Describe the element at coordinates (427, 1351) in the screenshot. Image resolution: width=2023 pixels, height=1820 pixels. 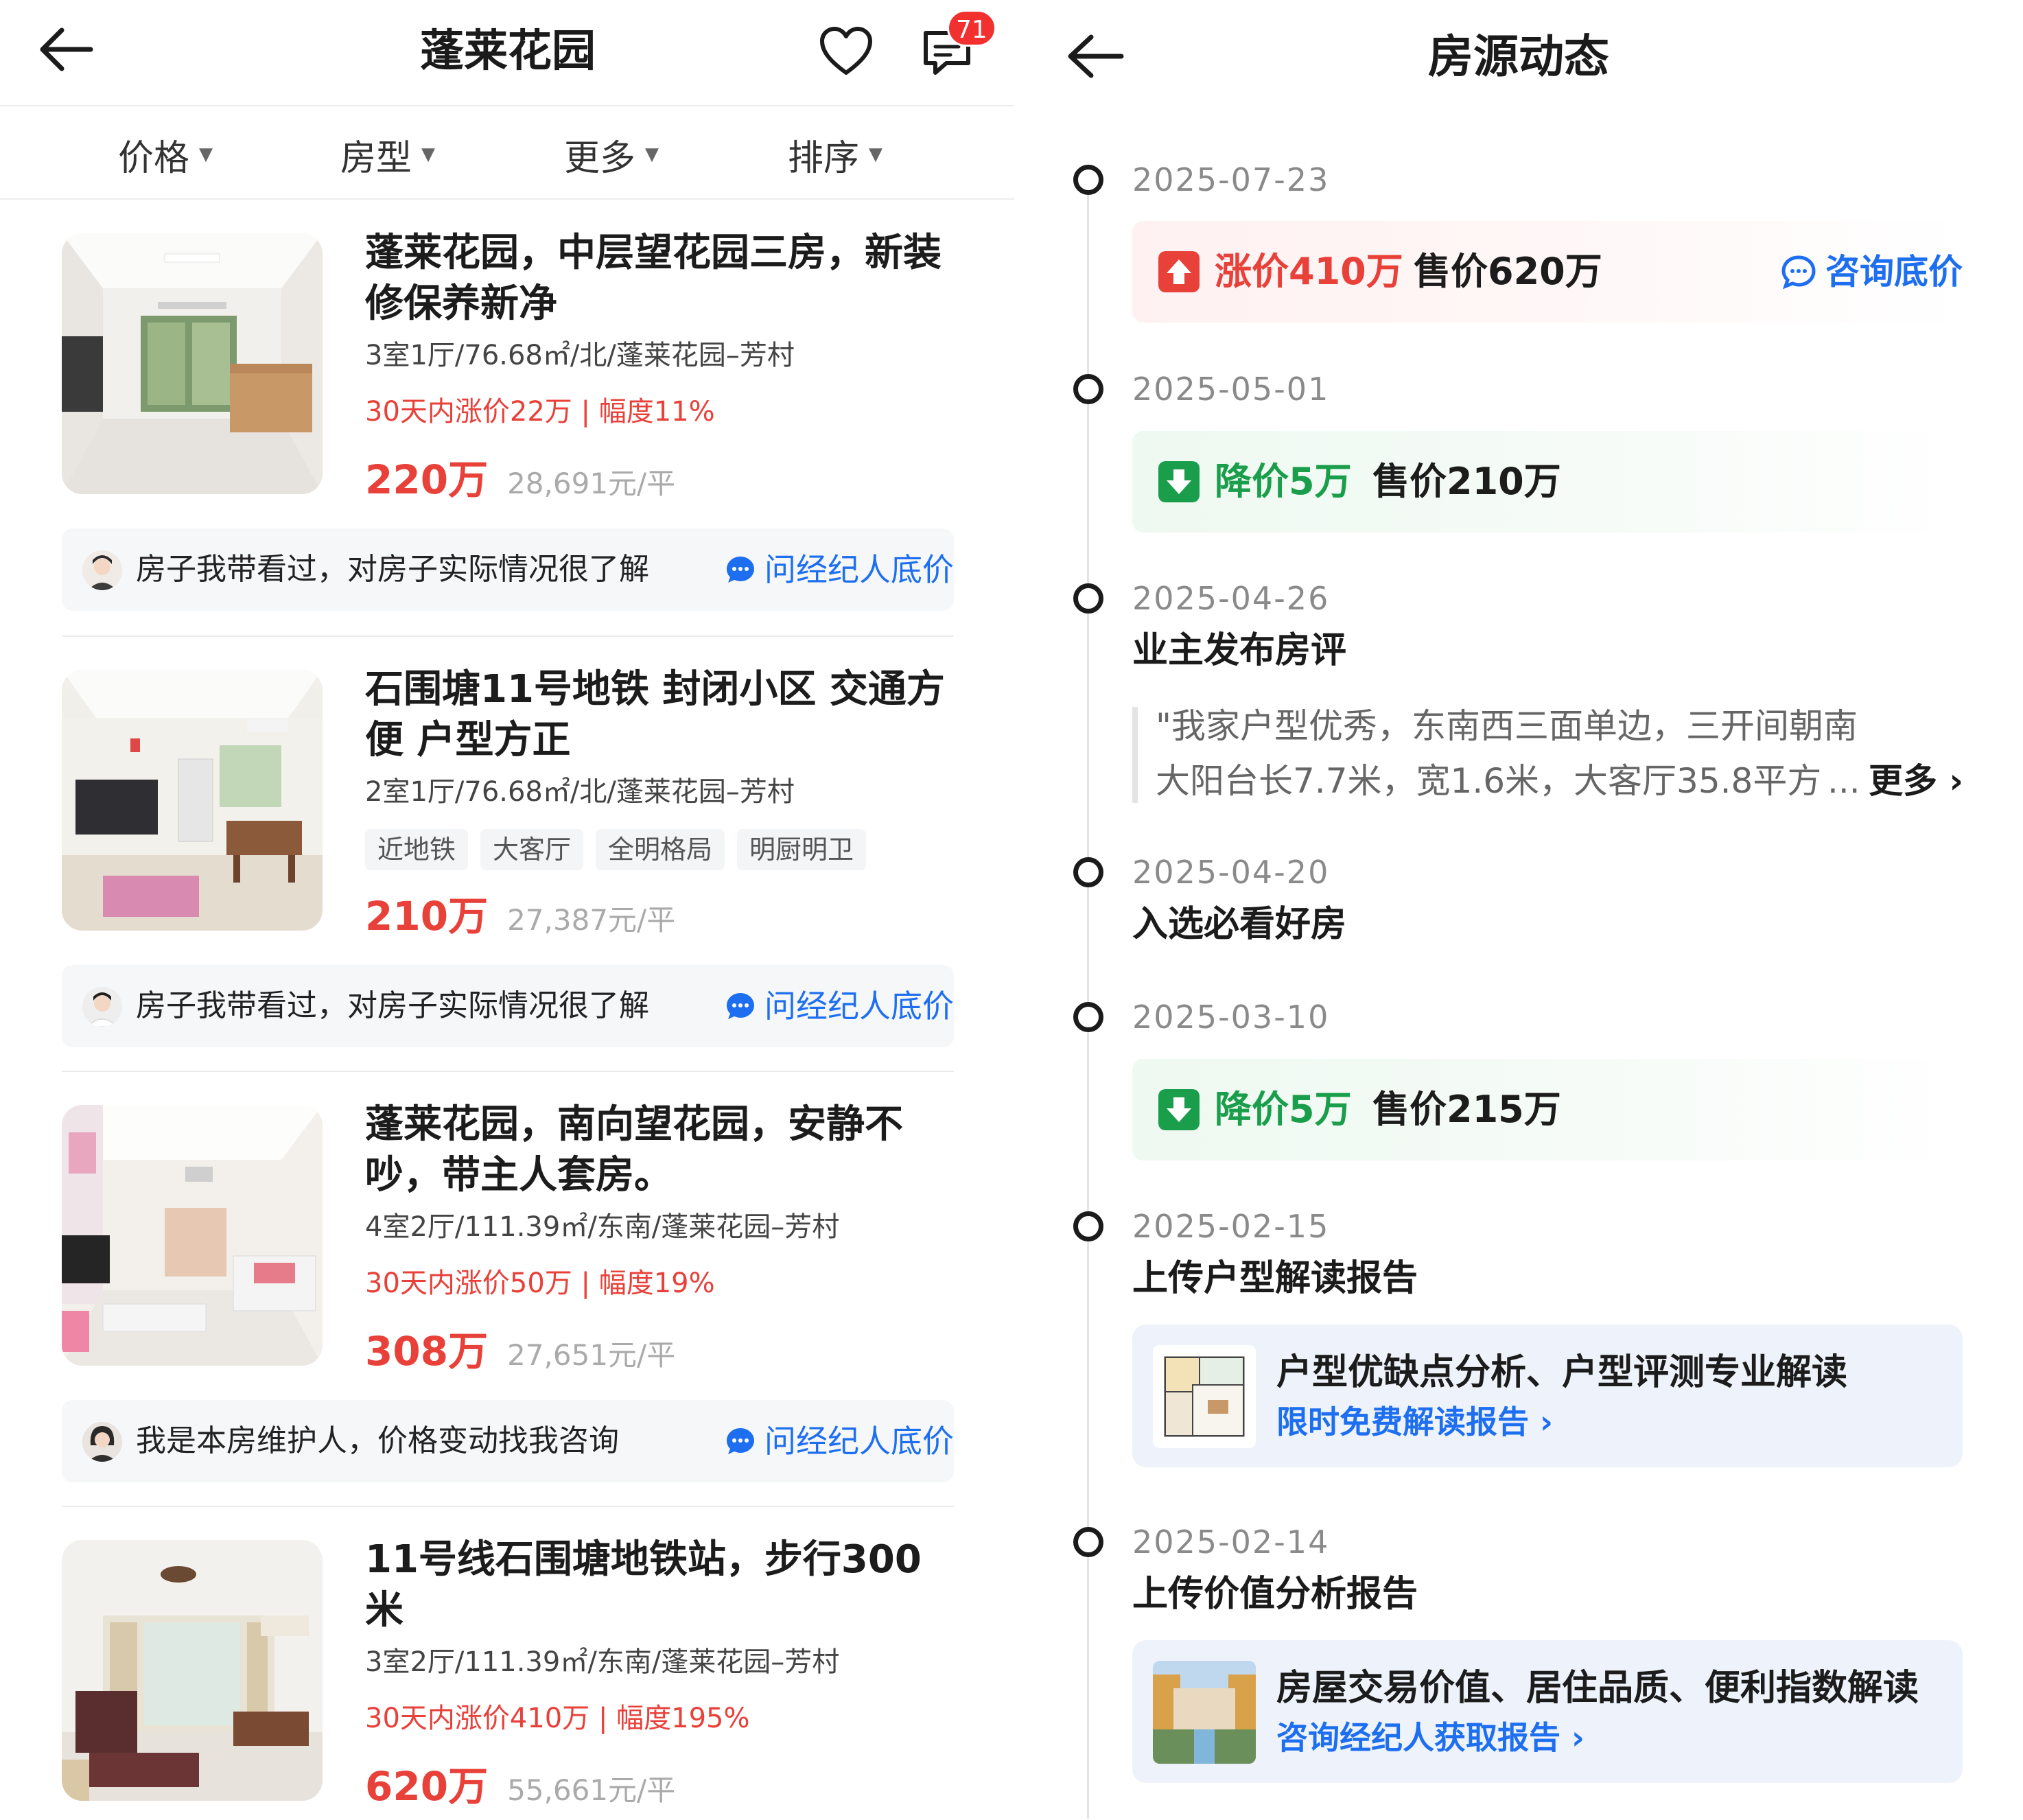
I see `total-price: 308万` at that location.